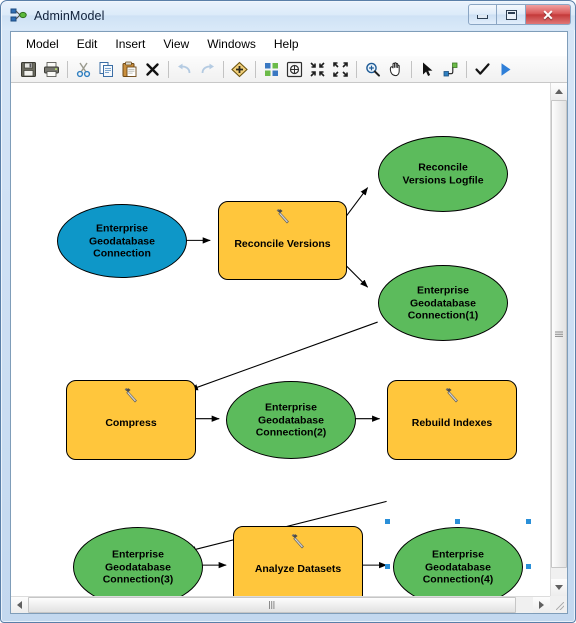 The image size is (576, 623). I want to click on minimize-icon, so click(482, 16).